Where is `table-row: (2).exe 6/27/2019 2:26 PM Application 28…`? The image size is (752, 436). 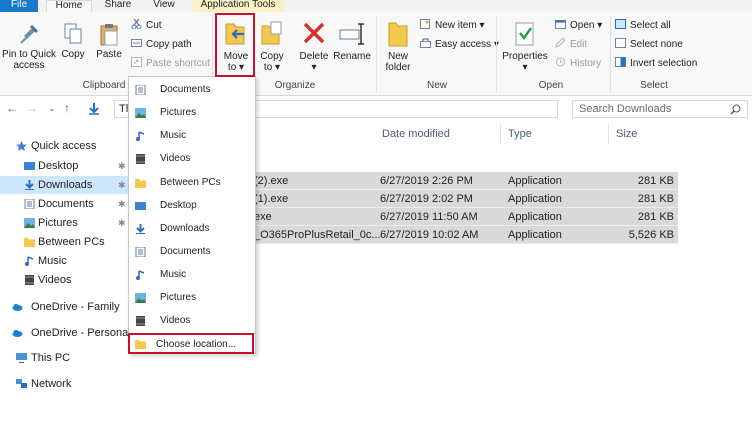 table-row: (2).exe 6/27/2019 2:26 PM Application 28… is located at coordinates (466, 181).